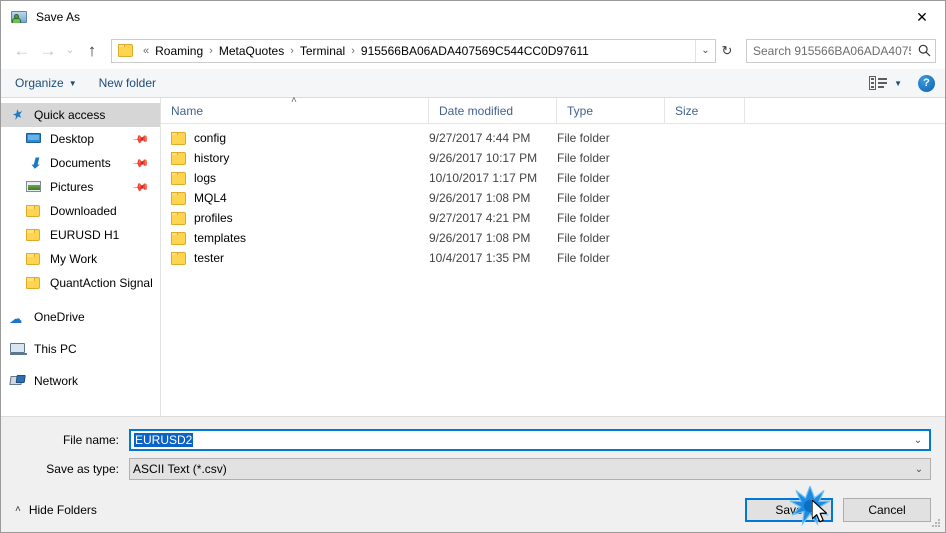  What do you see at coordinates (295, 198) in the screenshot?
I see `file-name-cell: MQL4` at bounding box center [295, 198].